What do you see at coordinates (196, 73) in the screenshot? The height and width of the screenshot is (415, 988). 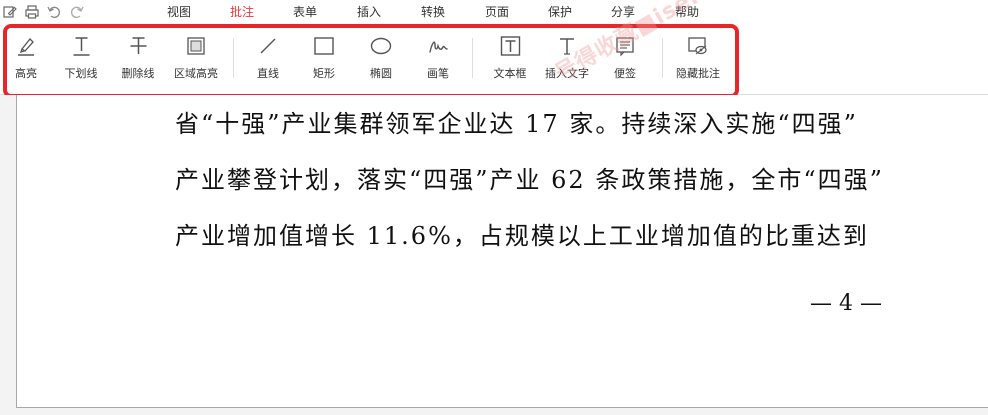 I see `area-highlight-label: 区域高亮` at bounding box center [196, 73].